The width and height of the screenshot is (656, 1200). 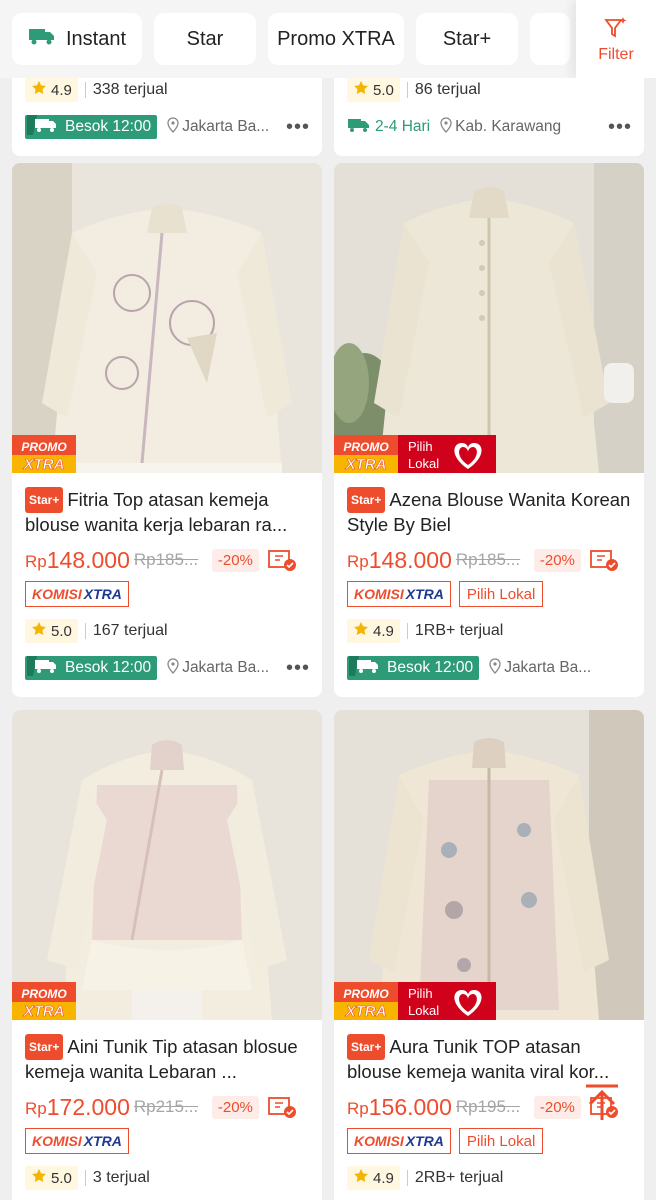 I want to click on sold-count: 167 terjual, so click(x=130, y=630).